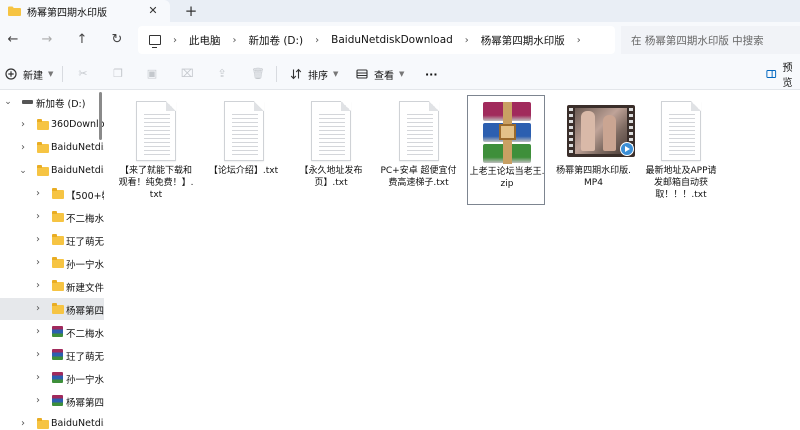  I want to click on copy-button: ❐, so click(118, 74).